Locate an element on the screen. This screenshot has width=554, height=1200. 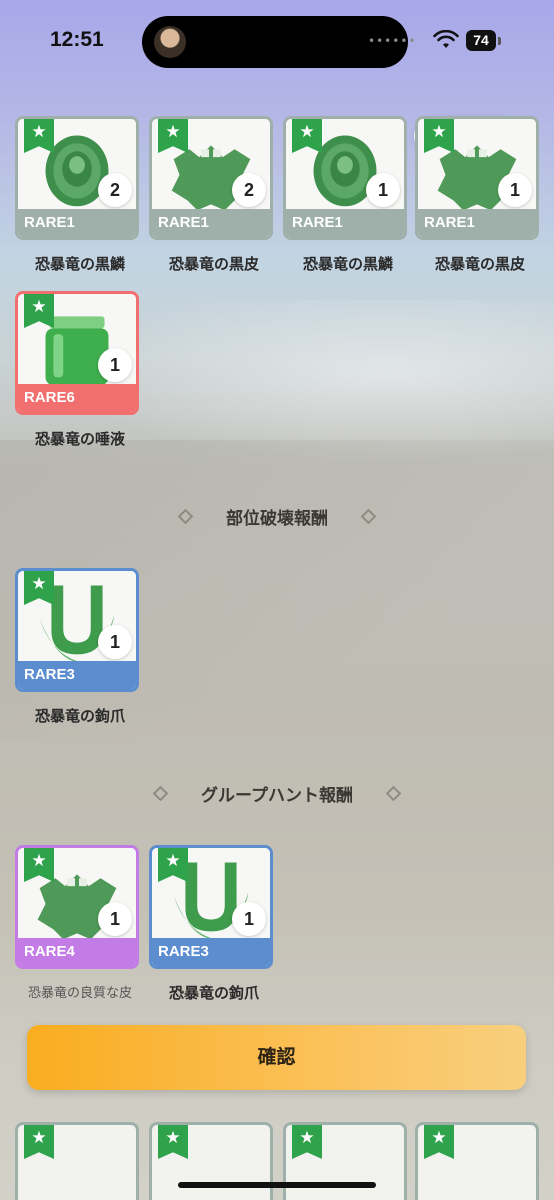
item-card: ★ 1 RARE4 is located at coordinates (77, 907).